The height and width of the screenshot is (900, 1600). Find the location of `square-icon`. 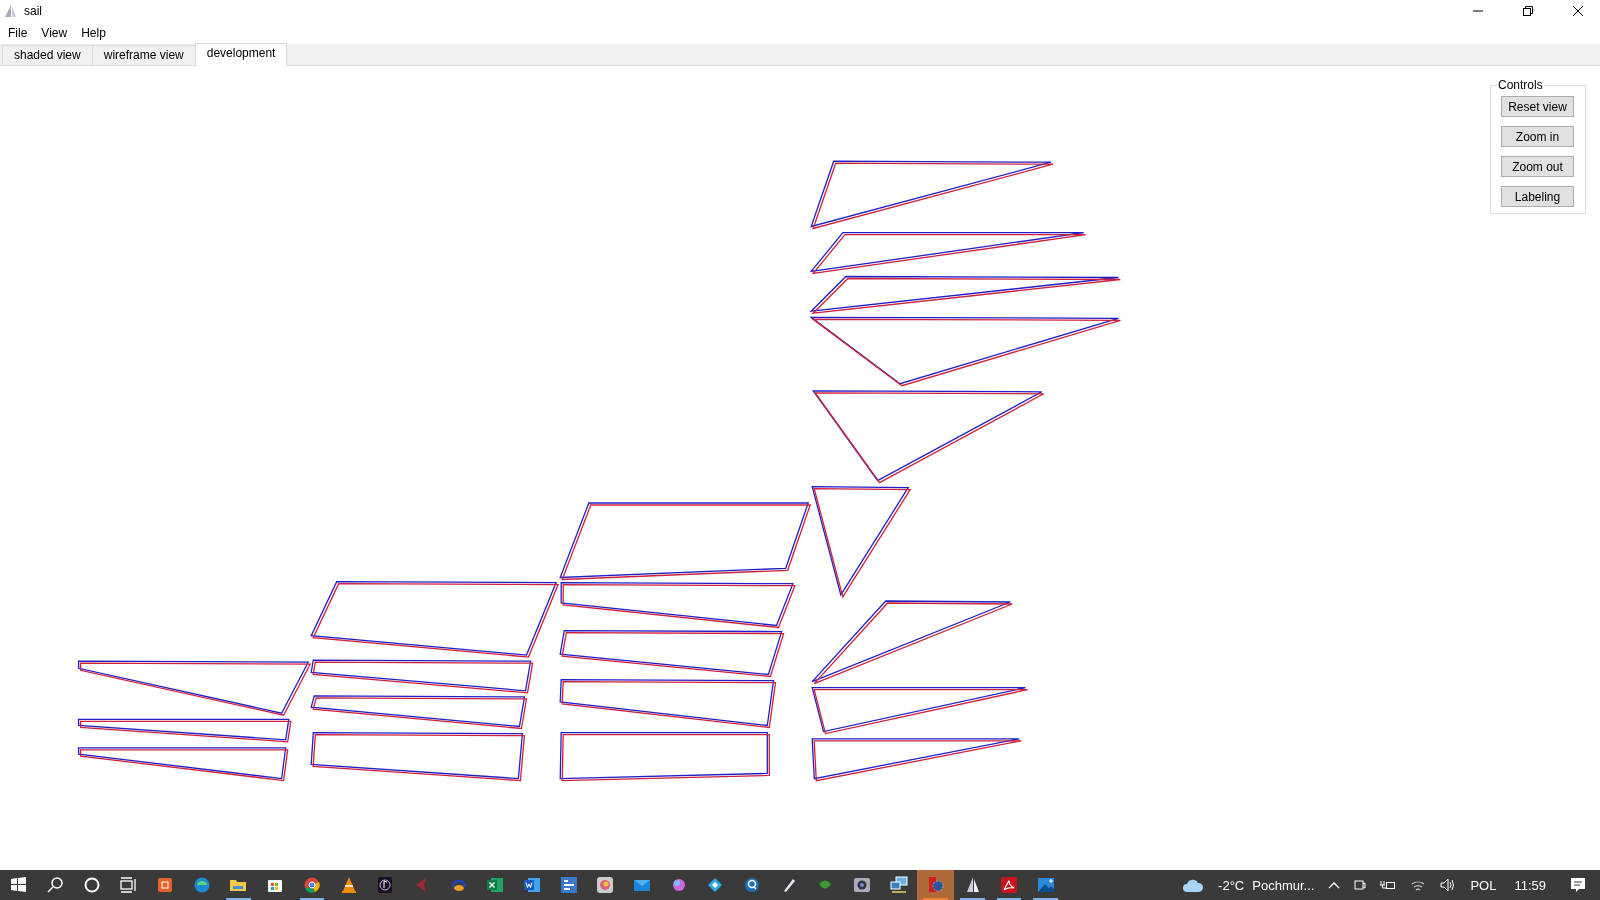

square-icon is located at coordinates (165, 885).